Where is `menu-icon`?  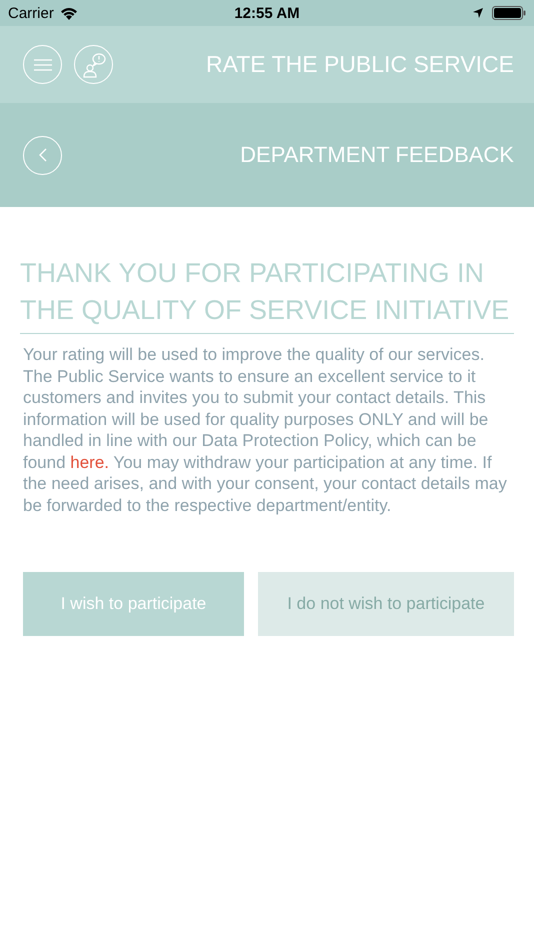 menu-icon is located at coordinates (42, 64).